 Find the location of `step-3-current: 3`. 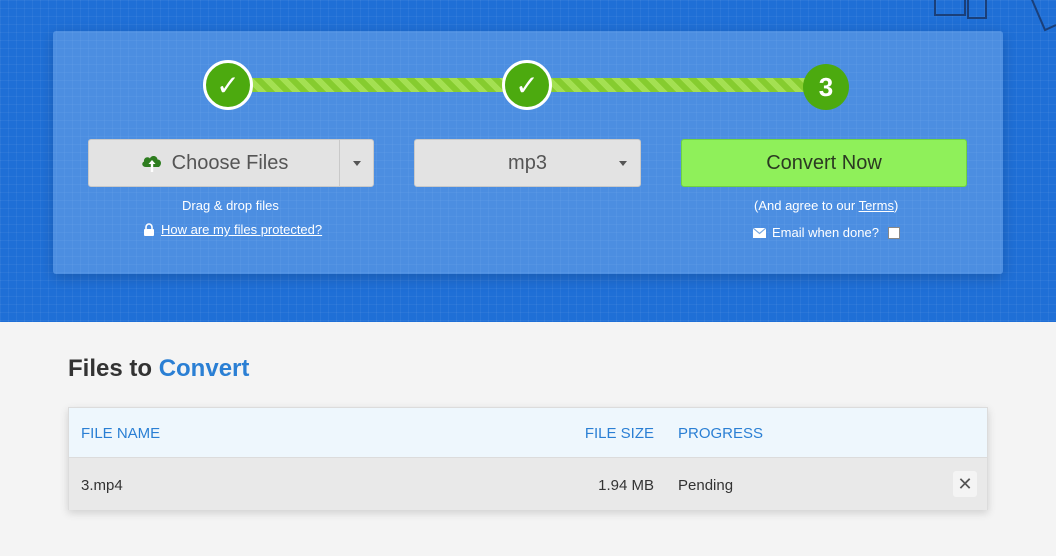

step-3-current: 3 is located at coordinates (826, 87).